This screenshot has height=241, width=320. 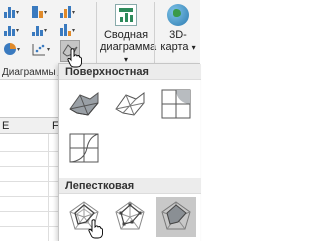 What do you see at coordinates (178, 28) in the screenshot?
I see `3d-map-button: 3D- карта ▾` at bounding box center [178, 28].